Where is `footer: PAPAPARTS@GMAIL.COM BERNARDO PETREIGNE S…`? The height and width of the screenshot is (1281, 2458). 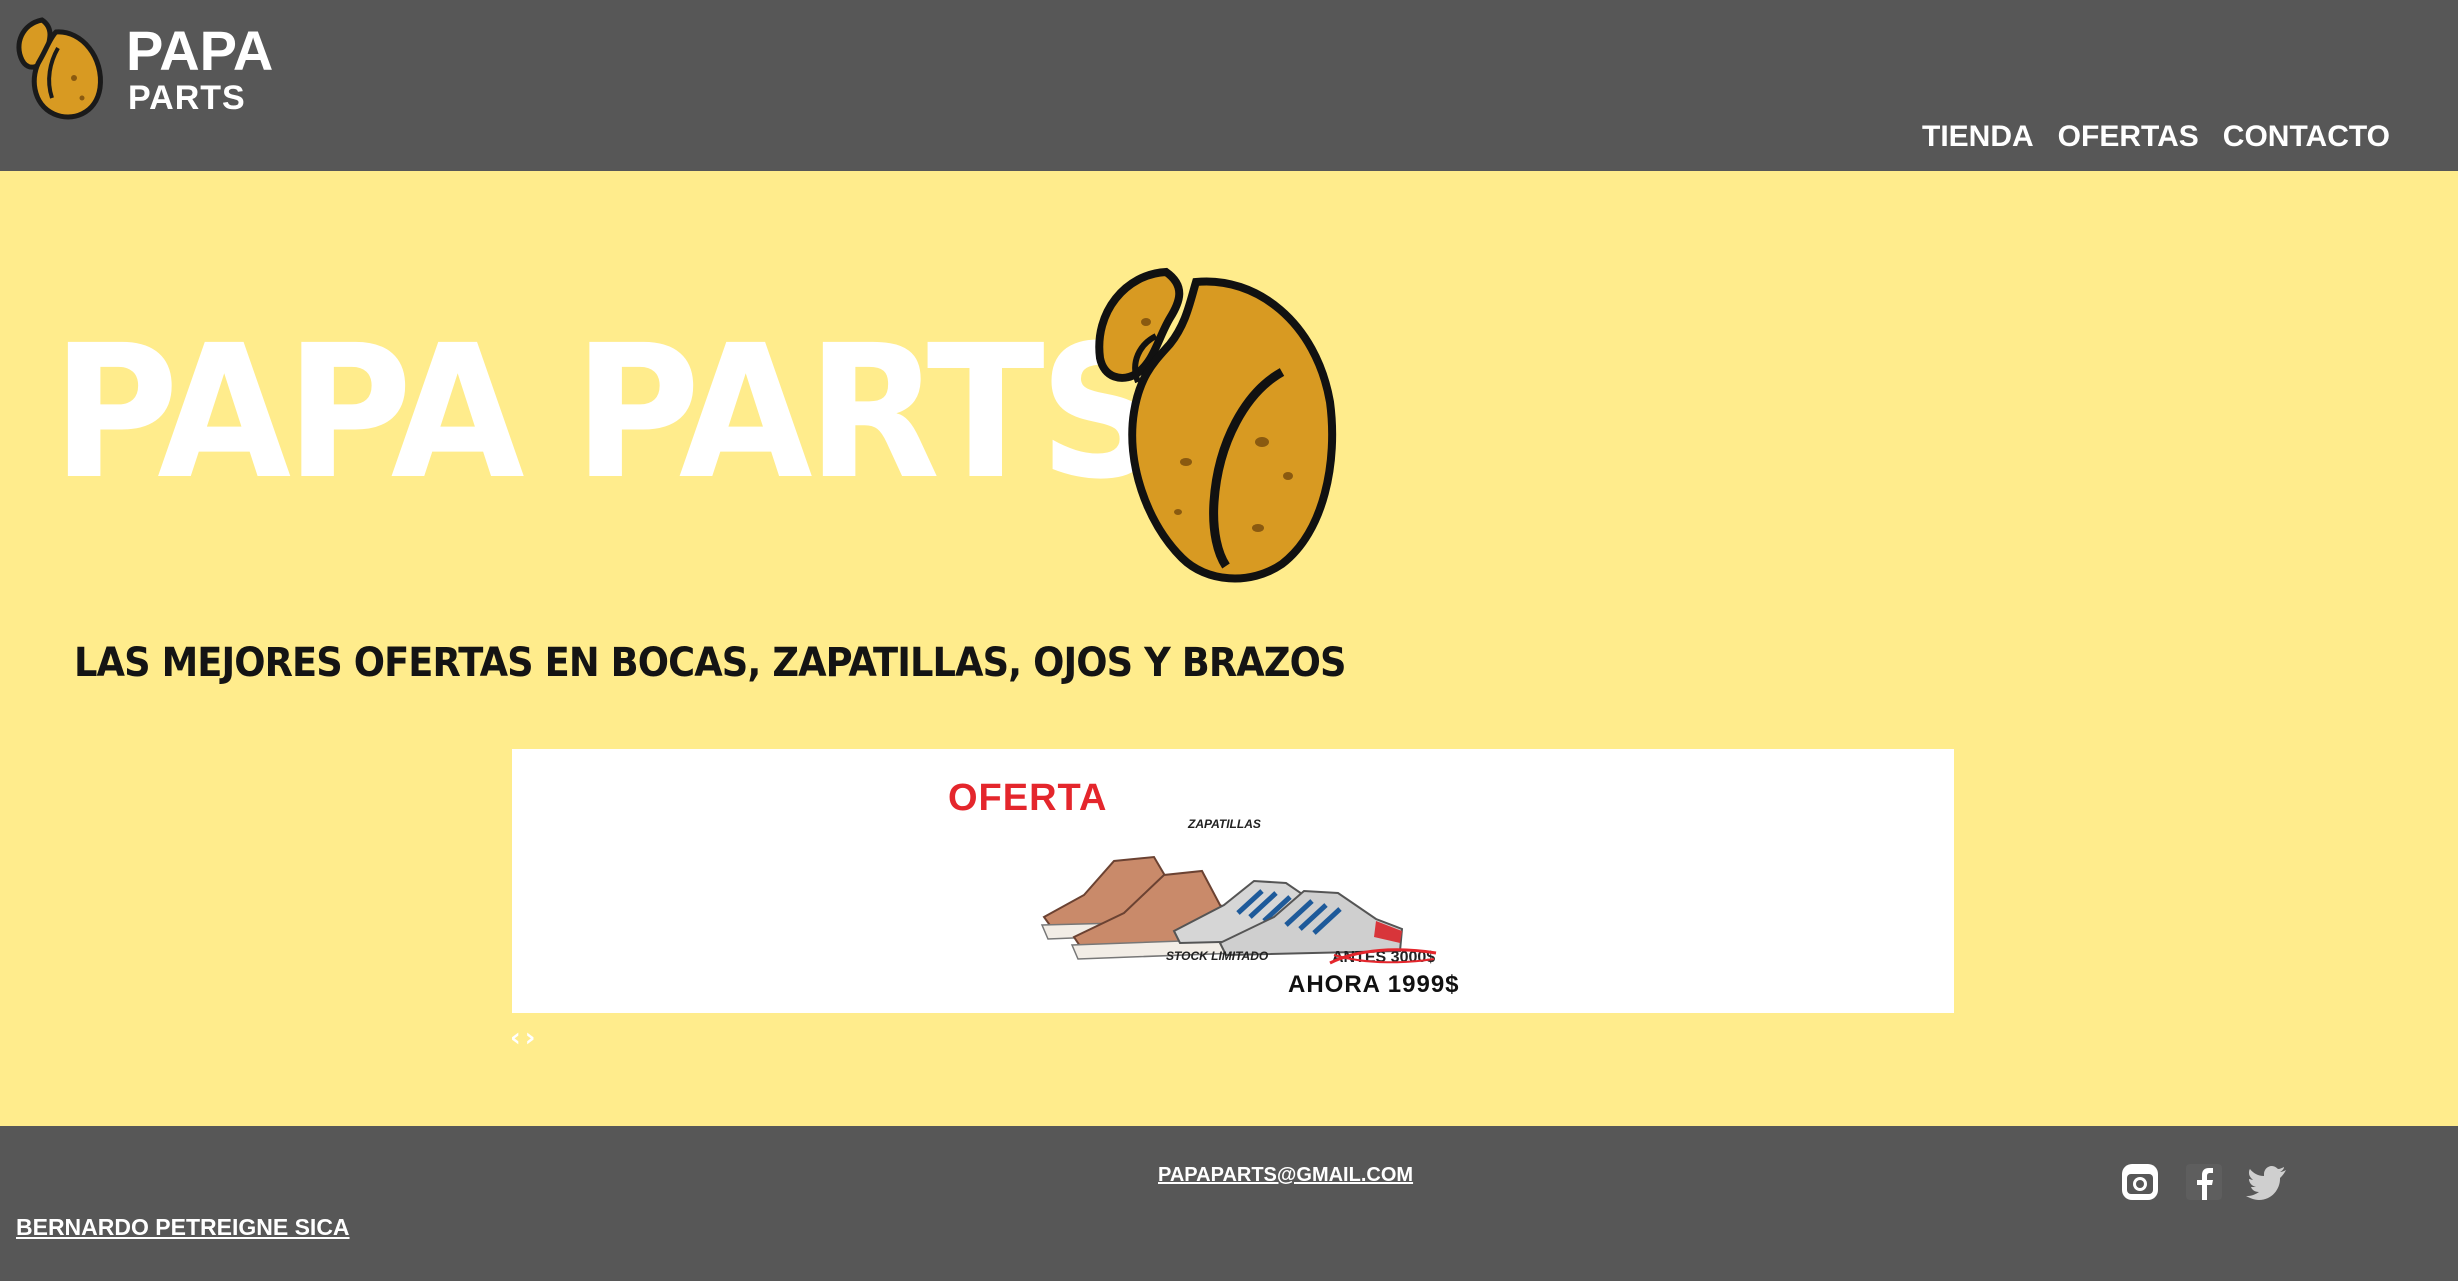
footer: PAPAPARTS@GMAIL.COM BERNARDO PETREIGNE S… is located at coordinates (1229, 1203).